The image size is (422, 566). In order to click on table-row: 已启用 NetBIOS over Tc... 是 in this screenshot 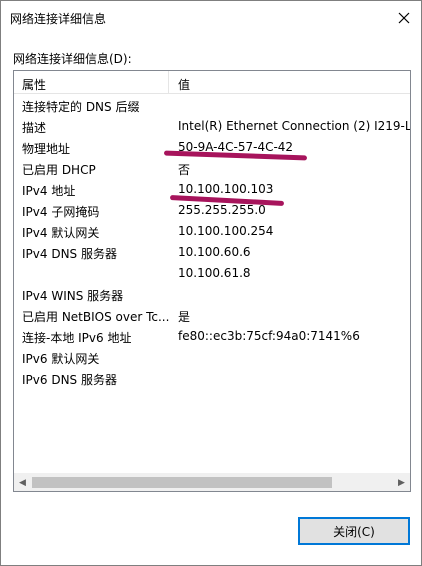, I will do `click(212, 315)`.